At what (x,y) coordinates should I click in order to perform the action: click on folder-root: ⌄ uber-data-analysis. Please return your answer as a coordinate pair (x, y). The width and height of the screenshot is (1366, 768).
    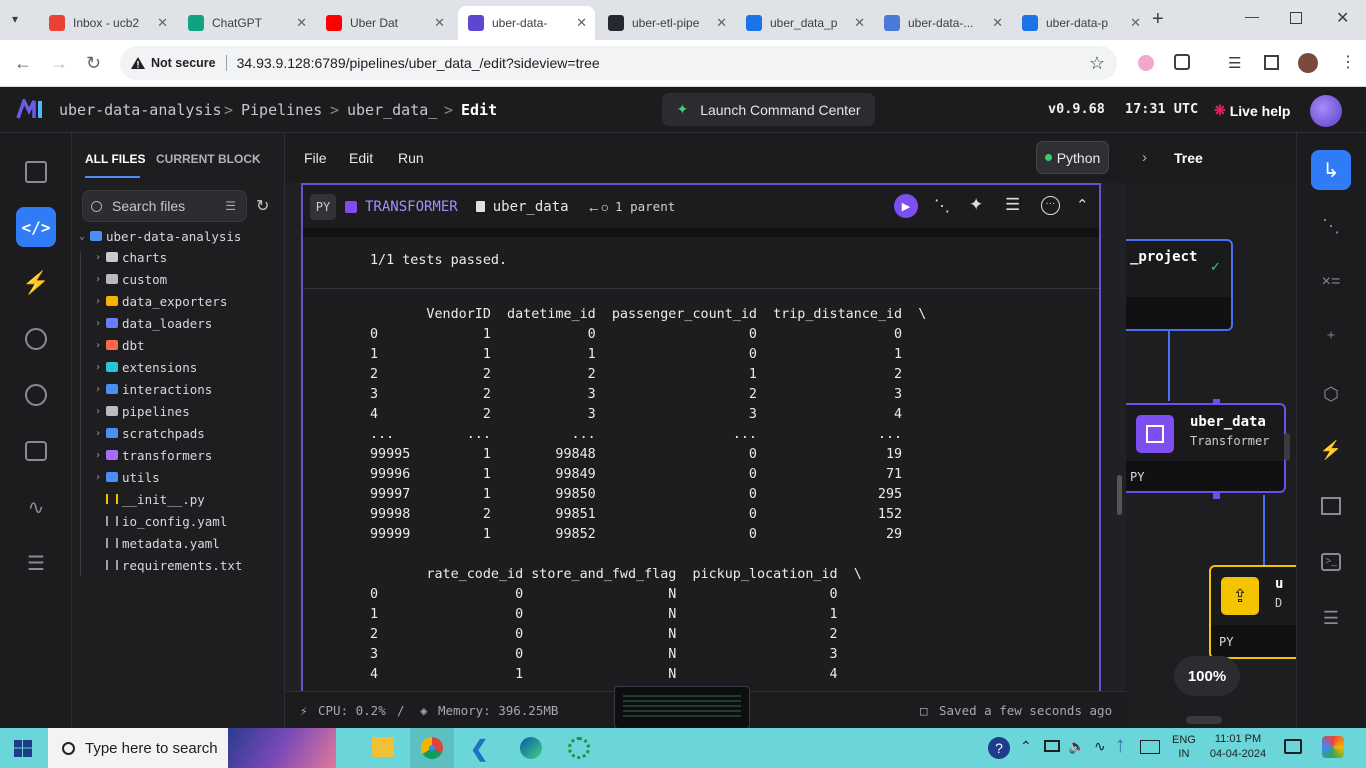
    Looking at the image, I should click on (158, 236).